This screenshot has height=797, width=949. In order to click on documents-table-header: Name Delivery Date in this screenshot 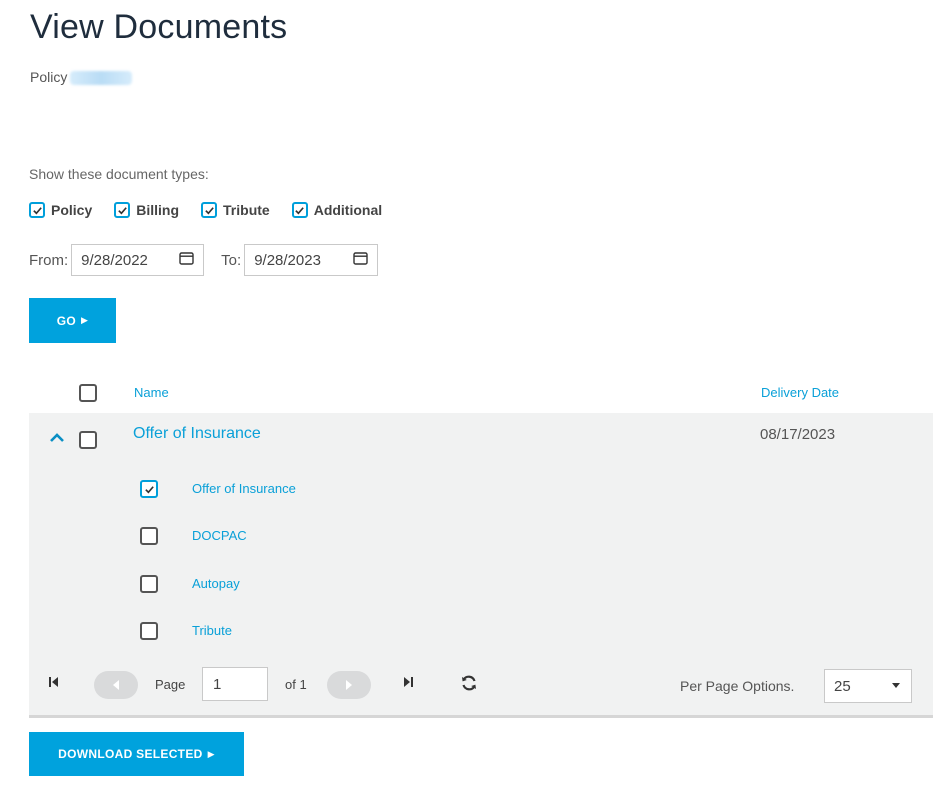, I will do `click(481, 395)`.